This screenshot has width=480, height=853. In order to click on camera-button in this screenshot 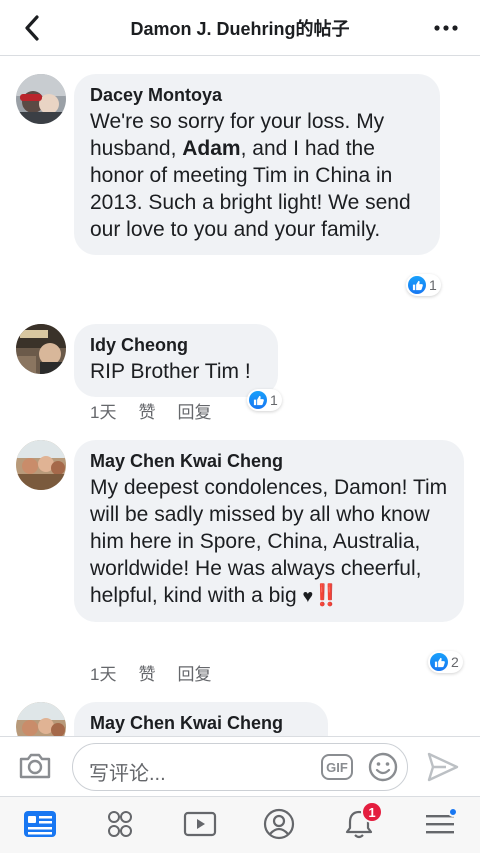, I will do `click(35, 767)`.